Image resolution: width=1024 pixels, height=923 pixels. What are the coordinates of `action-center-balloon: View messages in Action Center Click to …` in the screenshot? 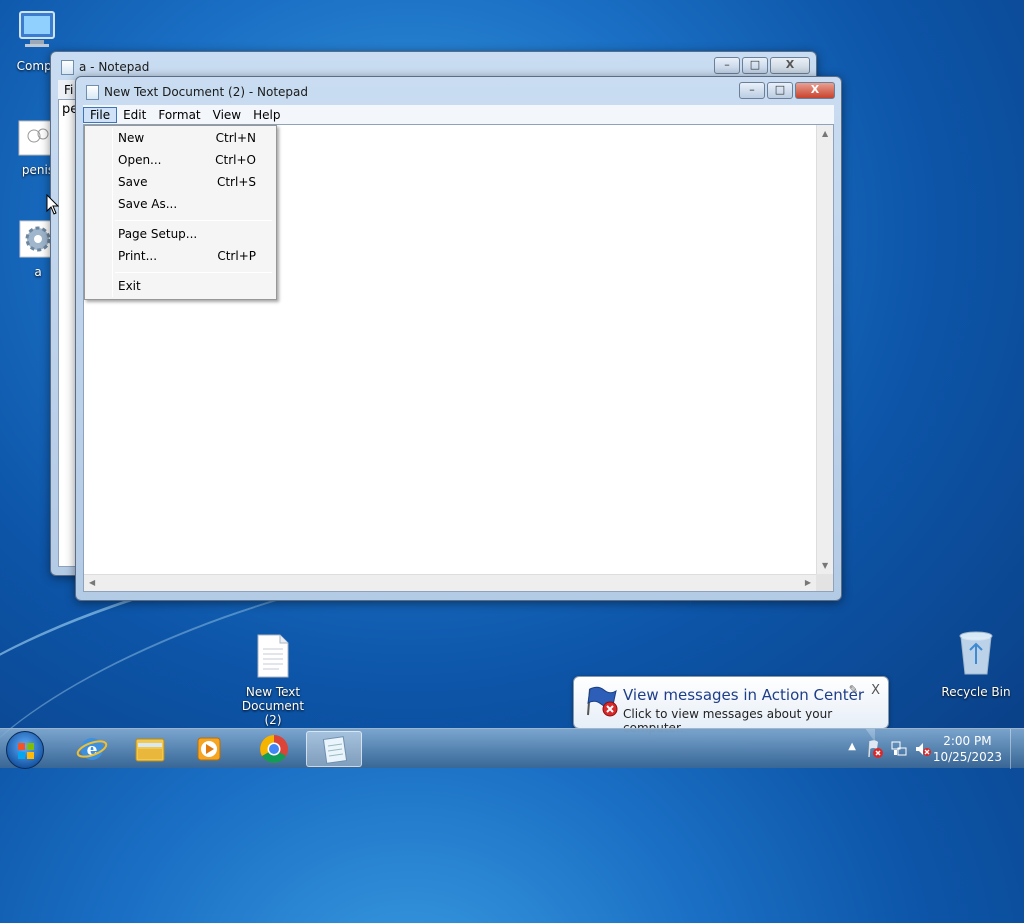 It's located at (731, 709).